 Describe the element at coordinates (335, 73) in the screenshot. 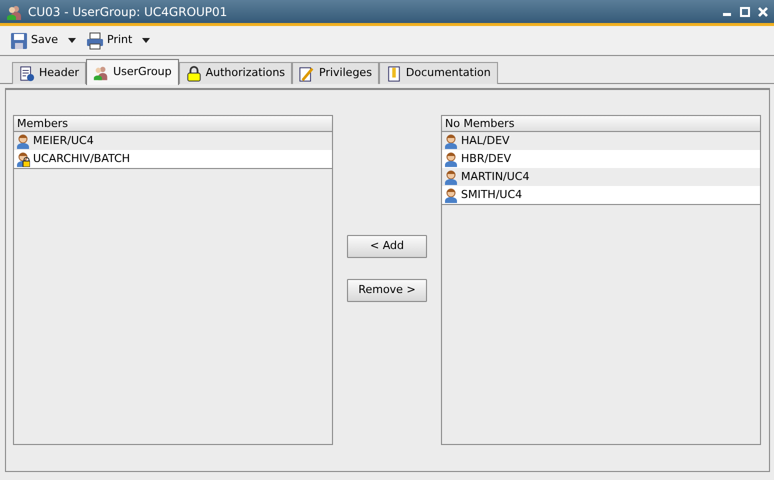

I see `tab: Privileges` at that location.